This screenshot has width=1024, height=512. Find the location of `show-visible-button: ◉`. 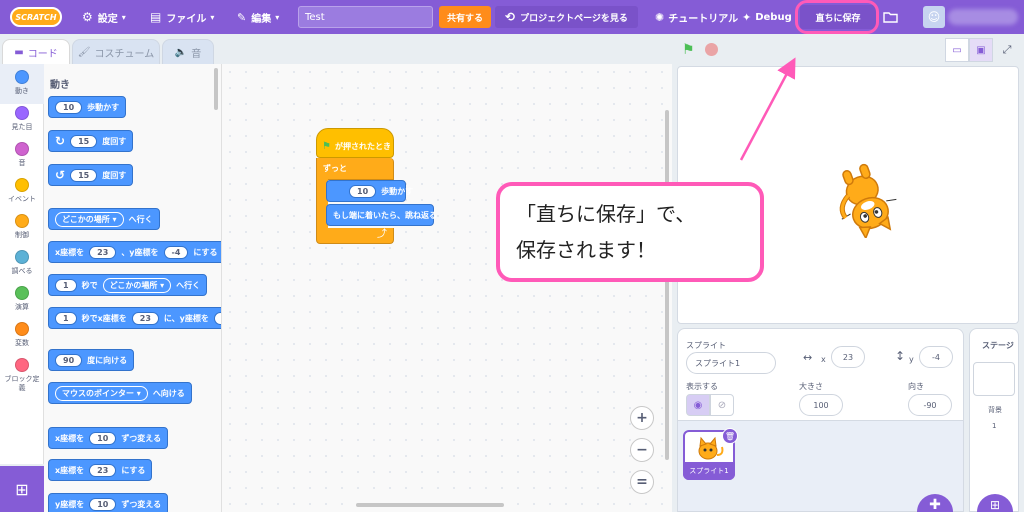

show-visible-button: ◉ is located at coordinates (698, 405).